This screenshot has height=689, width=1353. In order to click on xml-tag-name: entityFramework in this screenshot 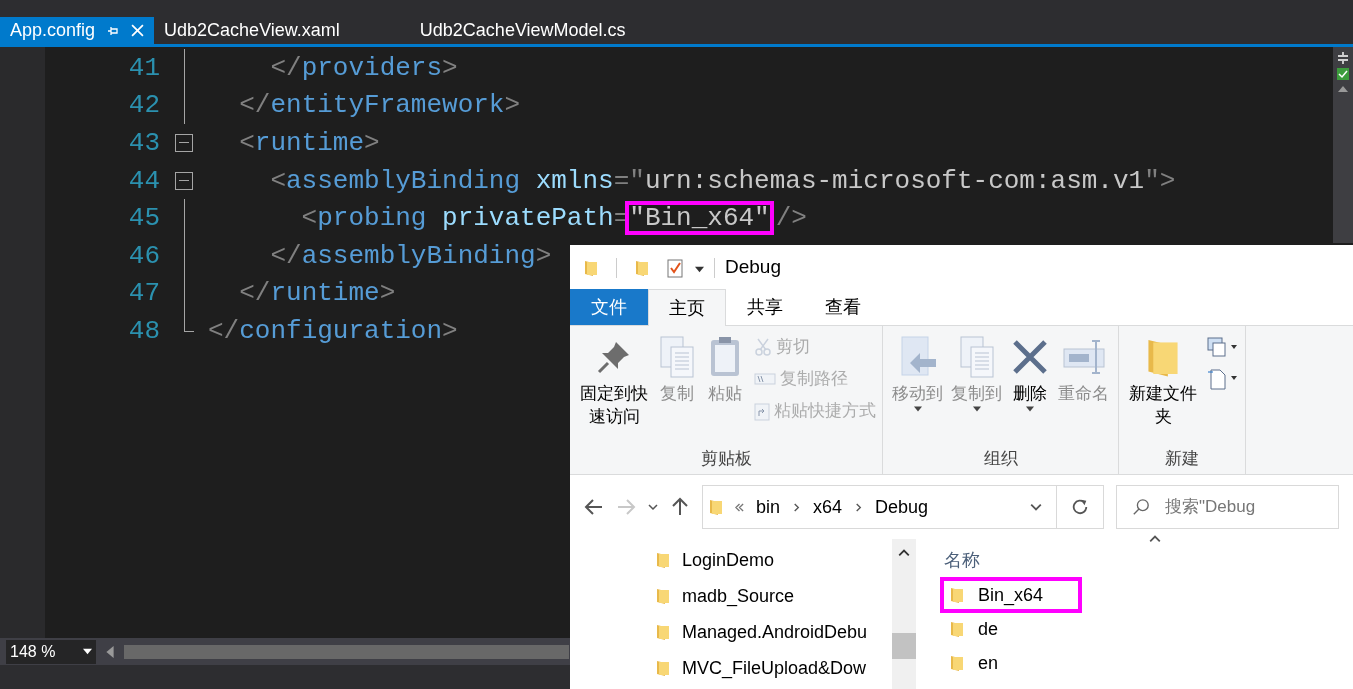, I will do `click(387, 105)`.